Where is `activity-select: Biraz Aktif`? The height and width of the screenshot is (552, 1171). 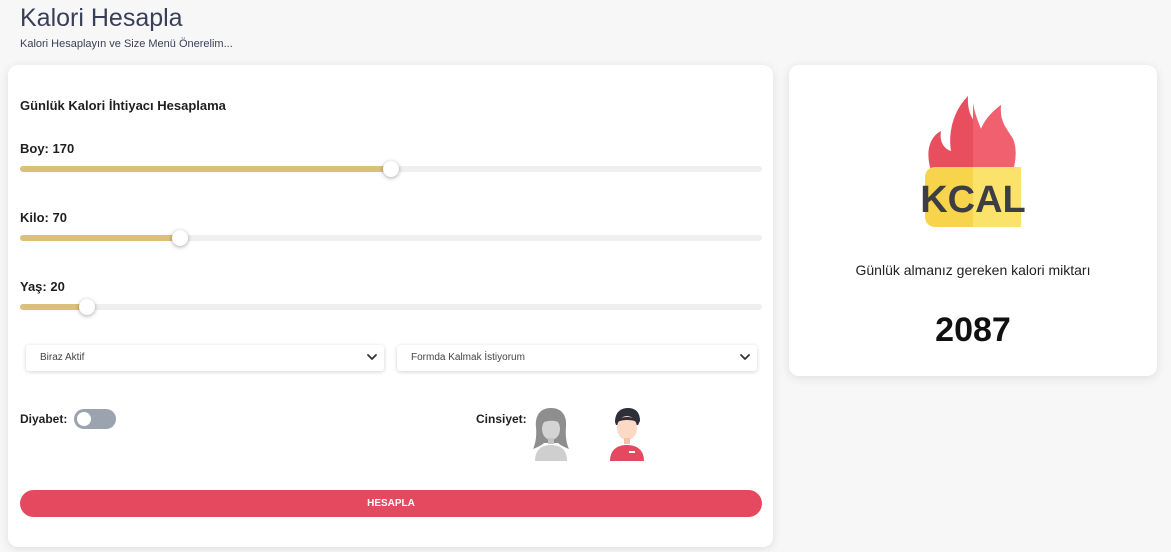 activity-select: Biraz Aktif is located at coordinates (205, 358).